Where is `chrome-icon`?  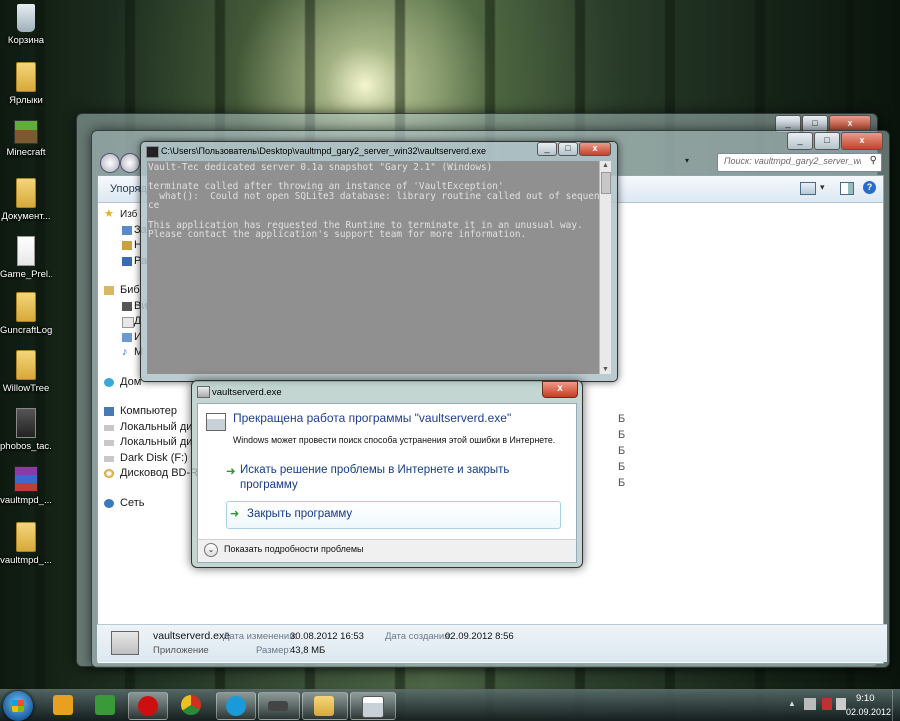
chrome-icon is located at coordinates (191, 705).